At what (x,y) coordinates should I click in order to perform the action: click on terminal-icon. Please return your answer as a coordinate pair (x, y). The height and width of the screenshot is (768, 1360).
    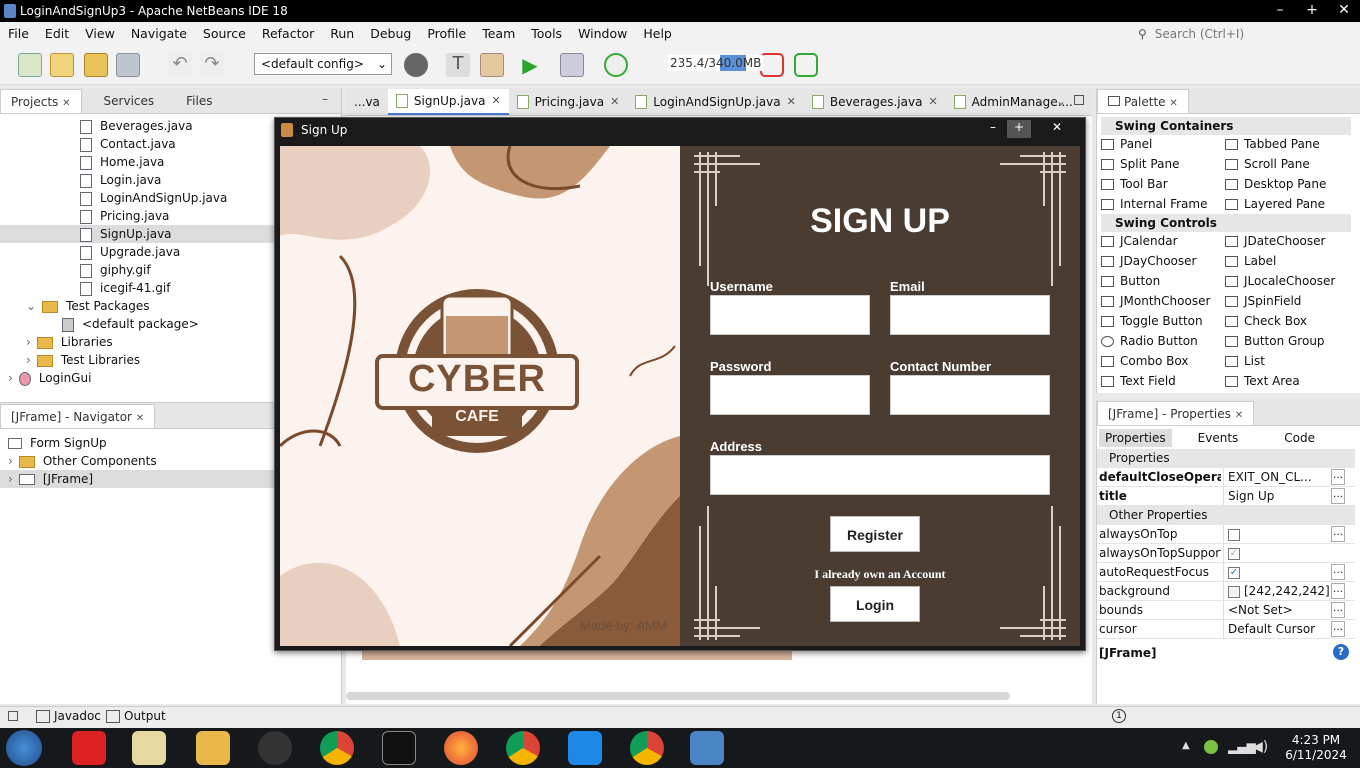
    Looking at the image, I should click on (399, 748).